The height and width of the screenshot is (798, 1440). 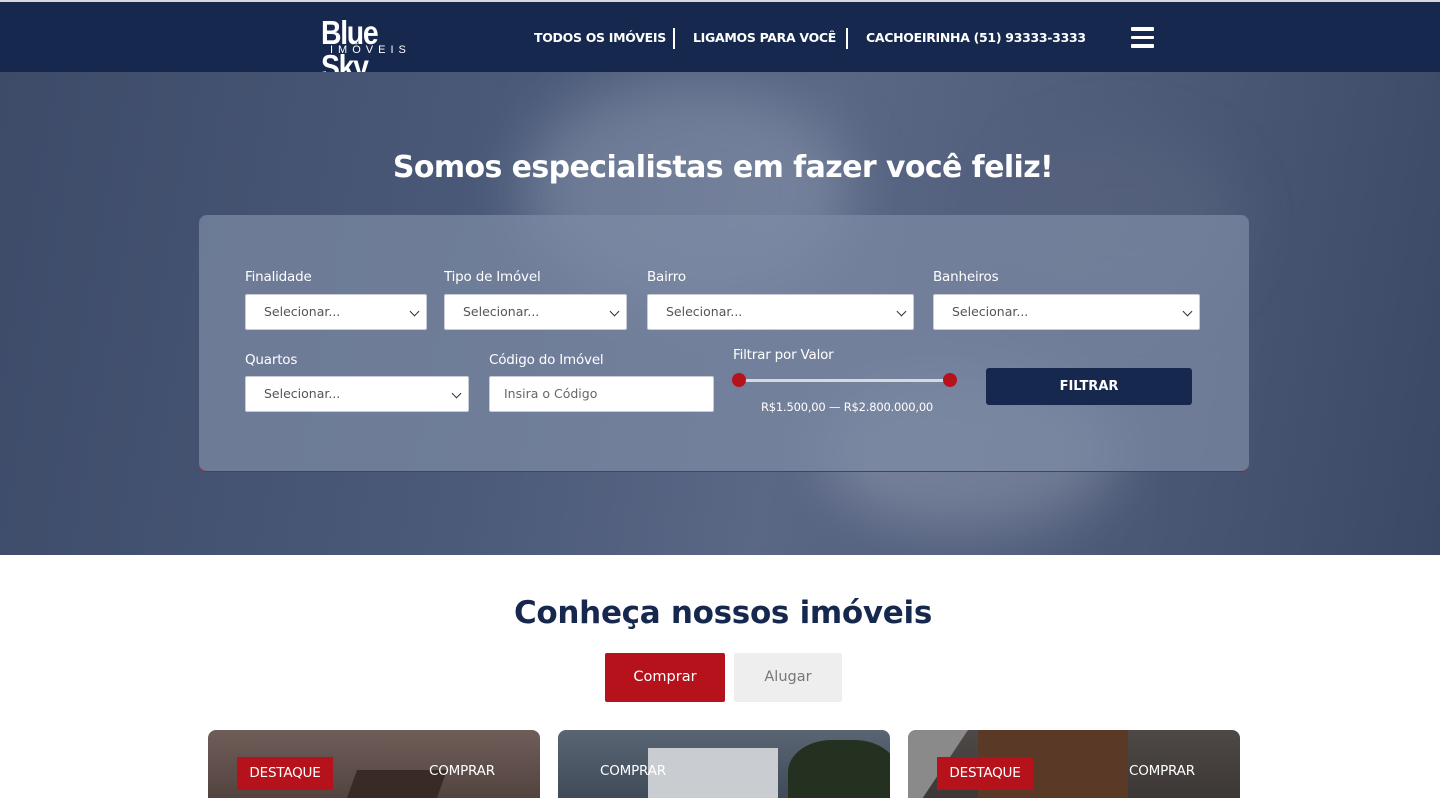 What do you see at coordinates (492, 277) in the screenshot?
I see `tipo-label: Tipo de Imóvel` at bounding box center [492, 277].